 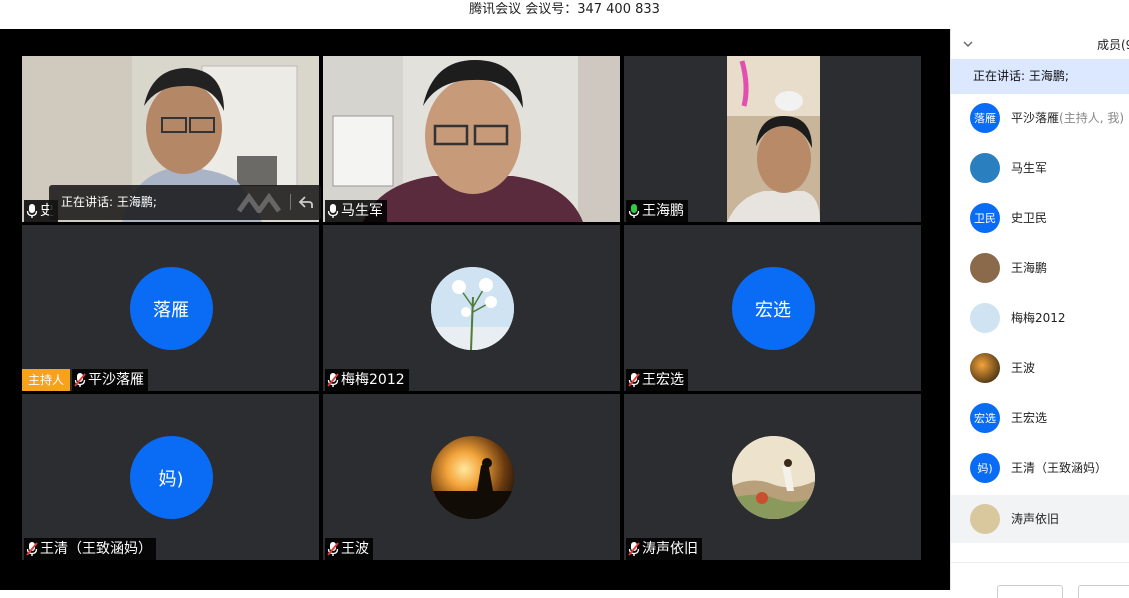 What do you see at coordinates (1035, 519) in the screenshot?
I see `member-name: 涛声依旧` at bounding box center [1035, 519].